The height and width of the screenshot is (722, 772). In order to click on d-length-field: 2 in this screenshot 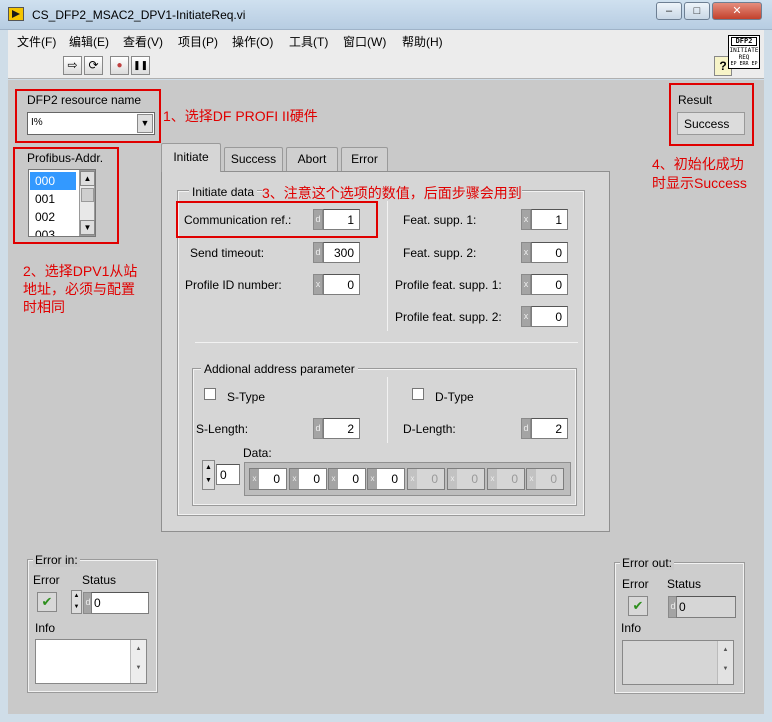, I will do `click(549, 428)`.